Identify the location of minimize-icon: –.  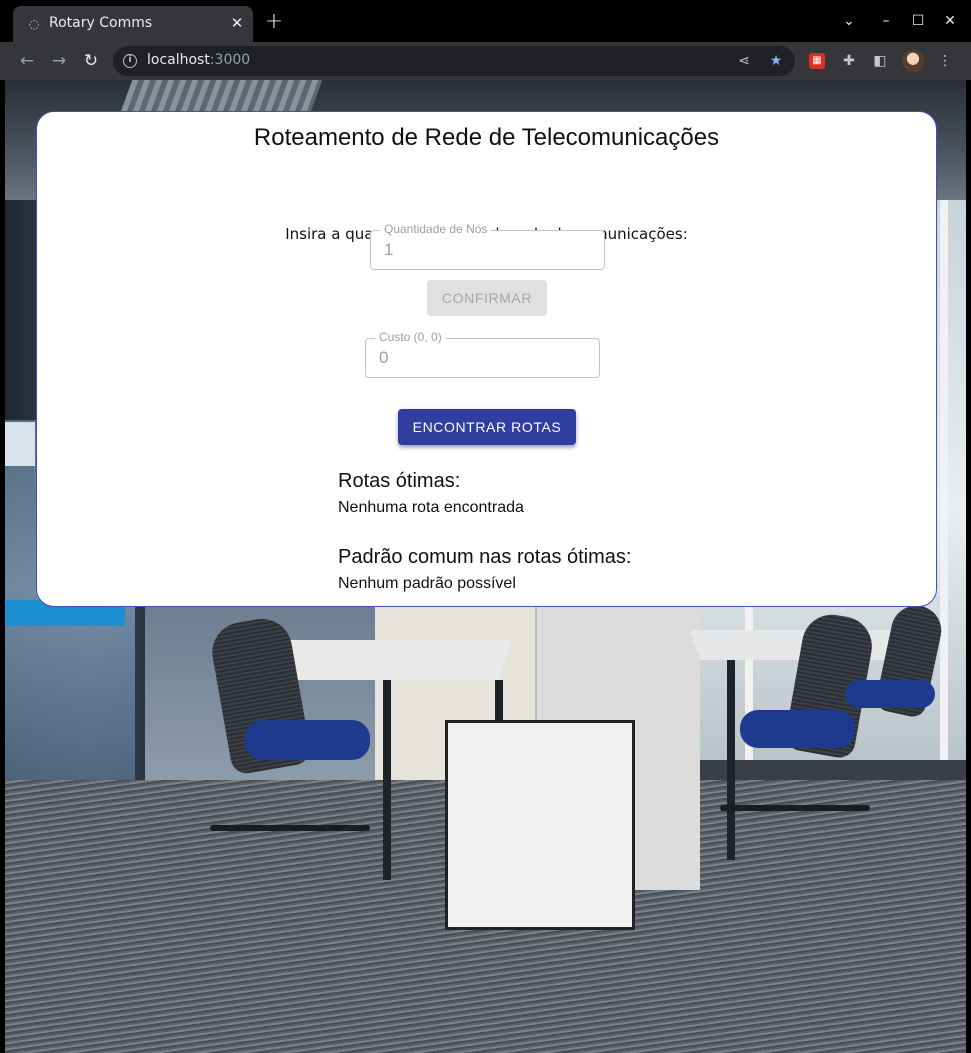
(886, 21).